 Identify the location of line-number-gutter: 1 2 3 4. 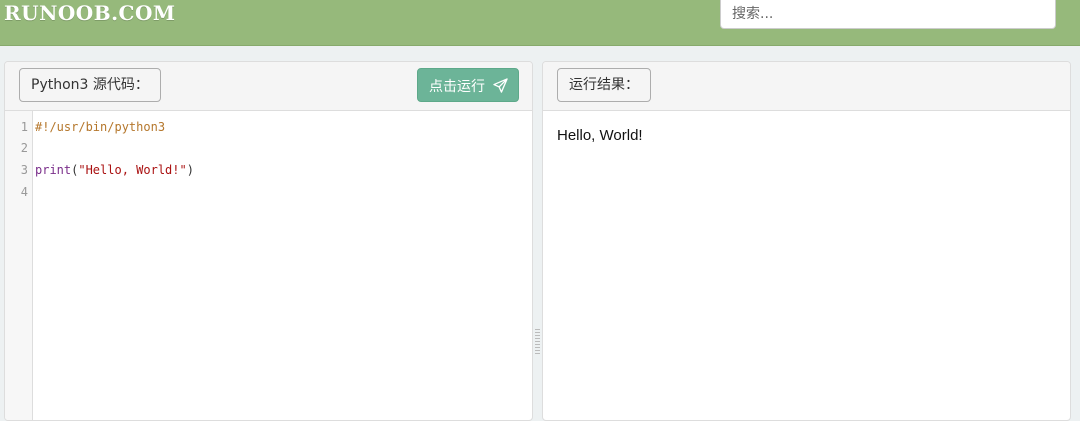
(19, 265).